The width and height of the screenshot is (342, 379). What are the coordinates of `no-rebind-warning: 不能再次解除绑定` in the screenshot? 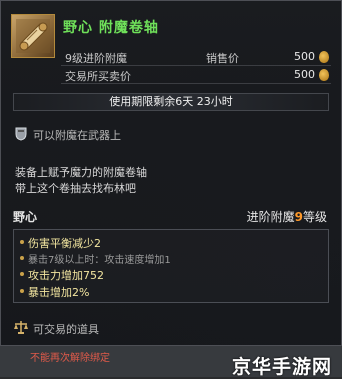 It's located at (70, 358).